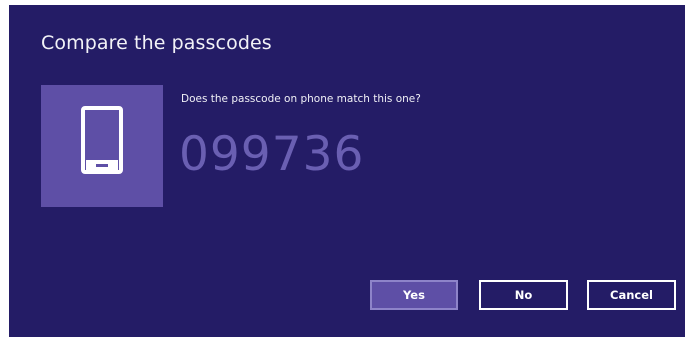 Image resolution: width=694 pixels, height=341 pixels. What do you see at coordinates (414, 295) in the screenshot?
I see `yes-button: Yes` at bounding box center [414, 295].